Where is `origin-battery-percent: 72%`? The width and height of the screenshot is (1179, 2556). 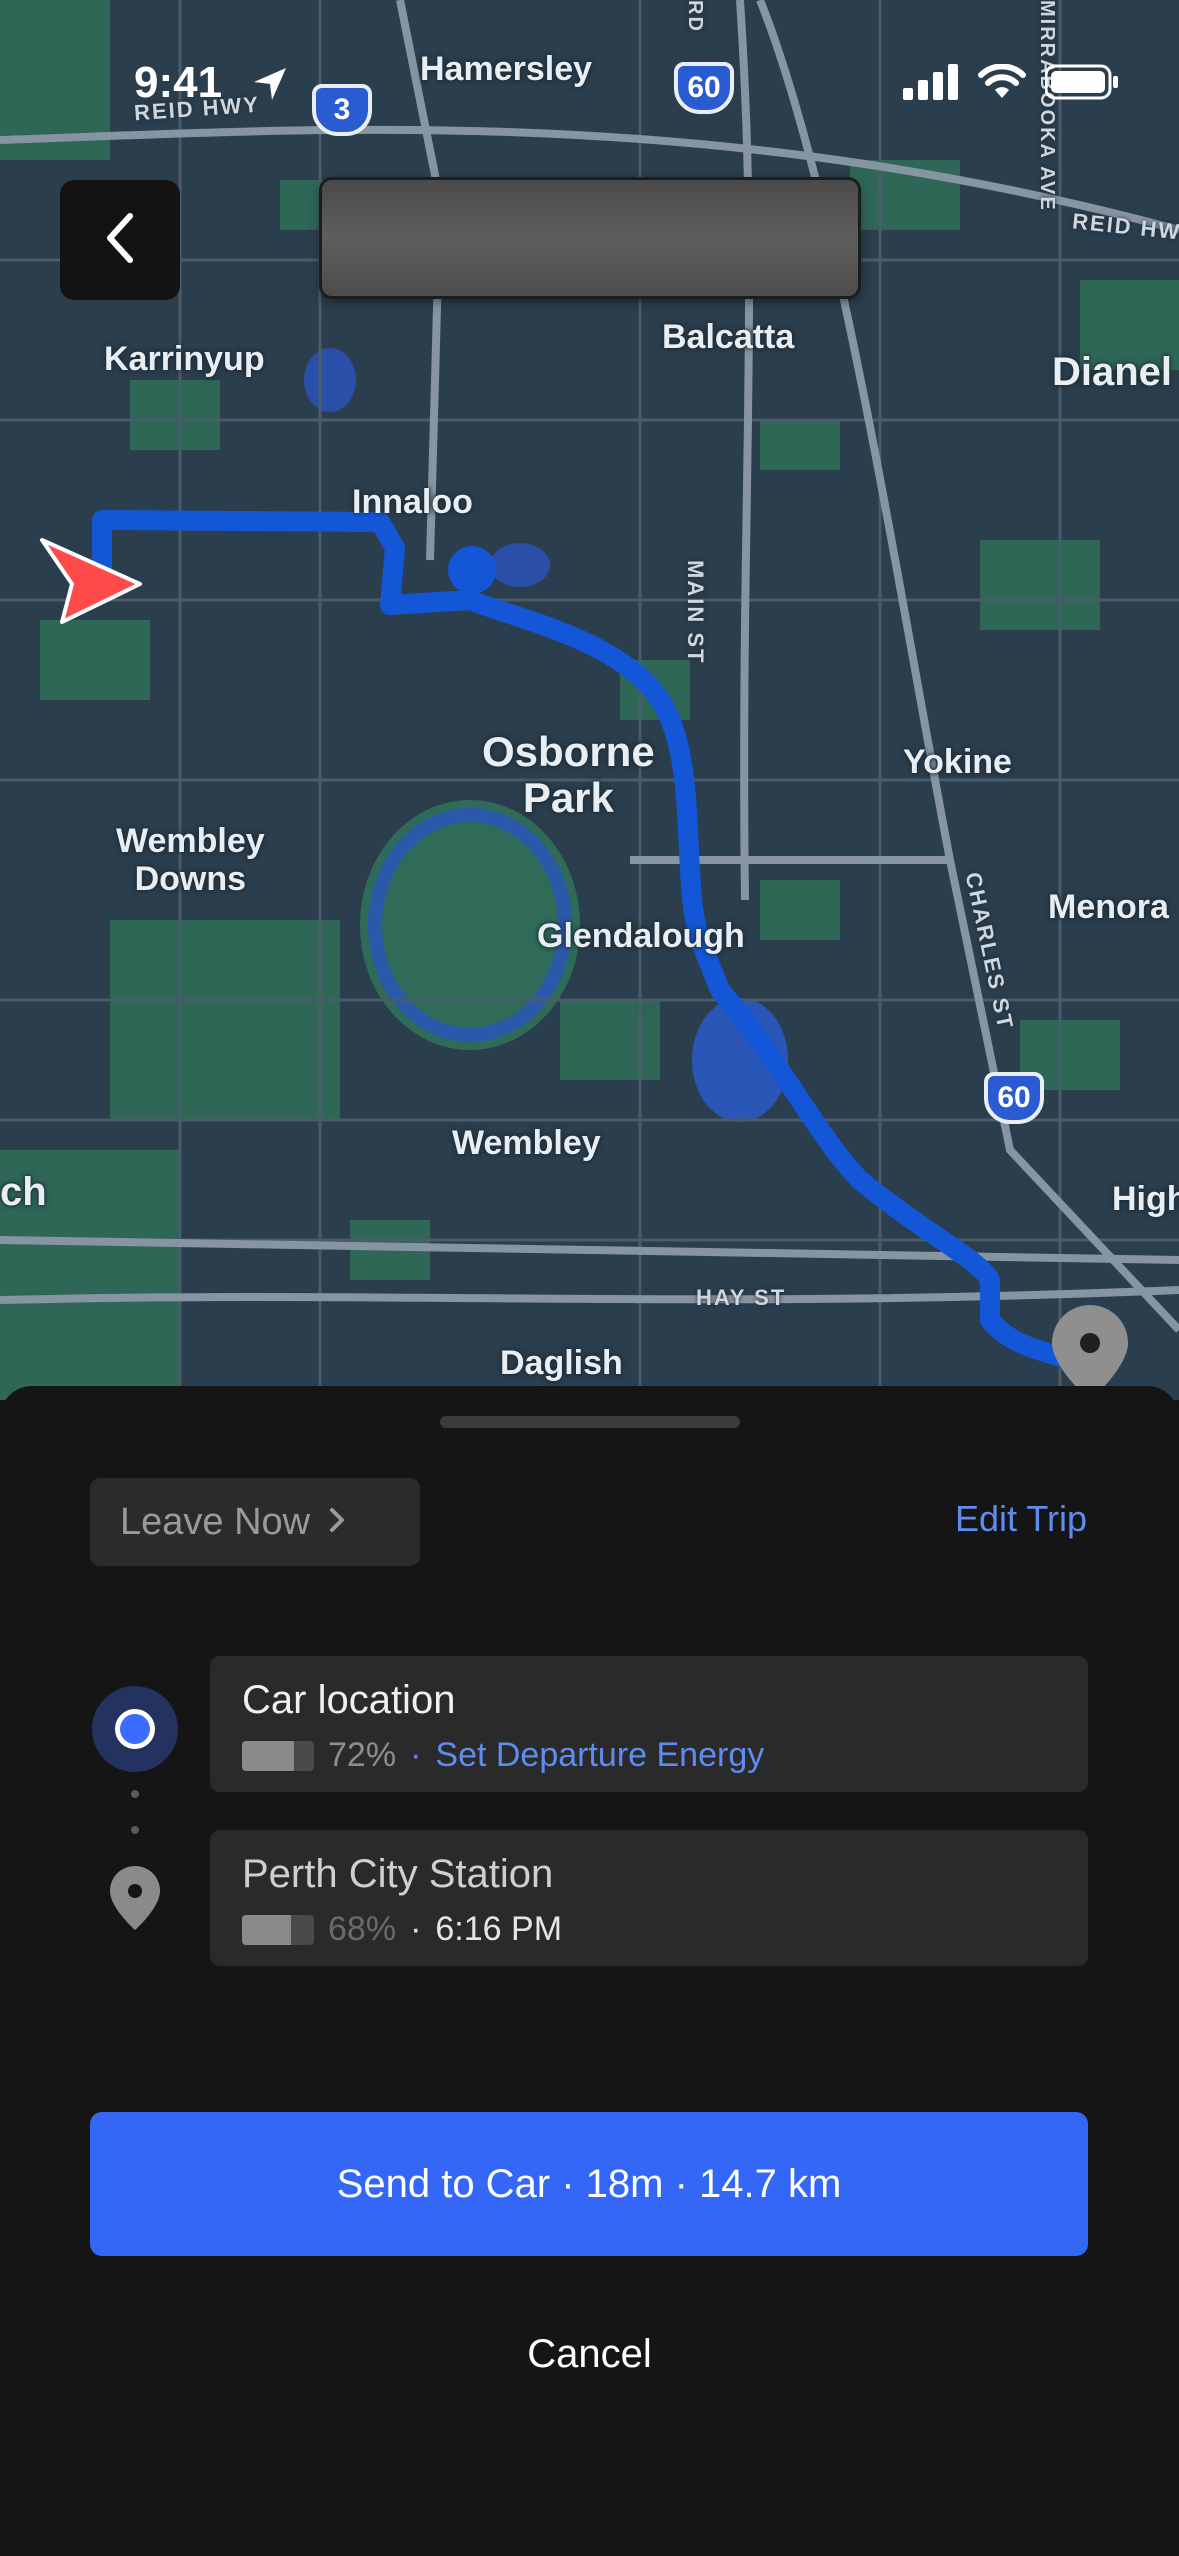 origin-battery-percent: 72% is located at coordinates (362, 1755).